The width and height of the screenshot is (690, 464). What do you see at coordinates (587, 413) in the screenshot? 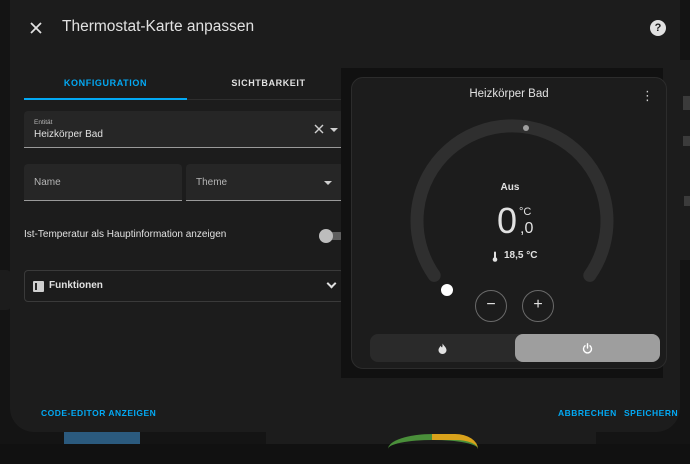
I see `cancel-button: ABBRECHEN` at bounding box center [587, 413].